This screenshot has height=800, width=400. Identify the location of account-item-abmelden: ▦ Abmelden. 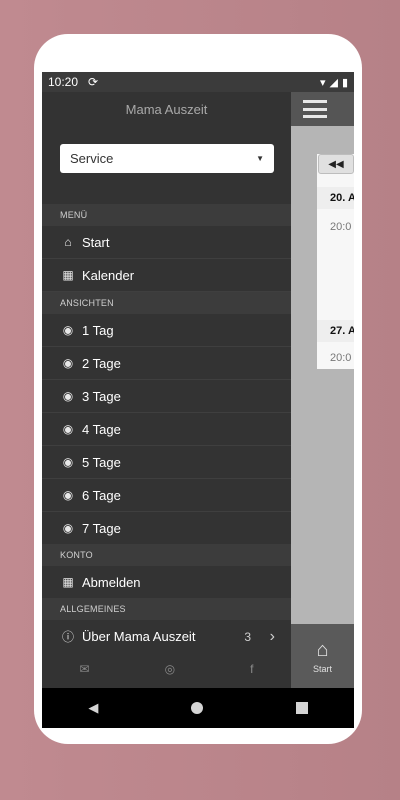
(166, 582).